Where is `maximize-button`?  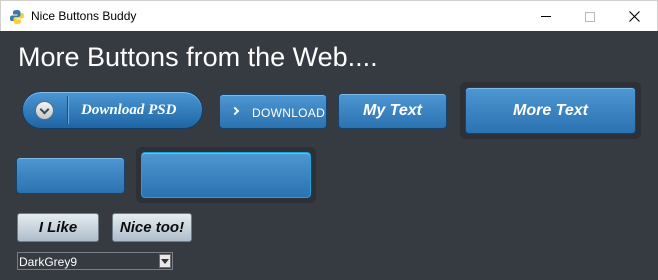 maximize-button is located at coordinates (590, 16).